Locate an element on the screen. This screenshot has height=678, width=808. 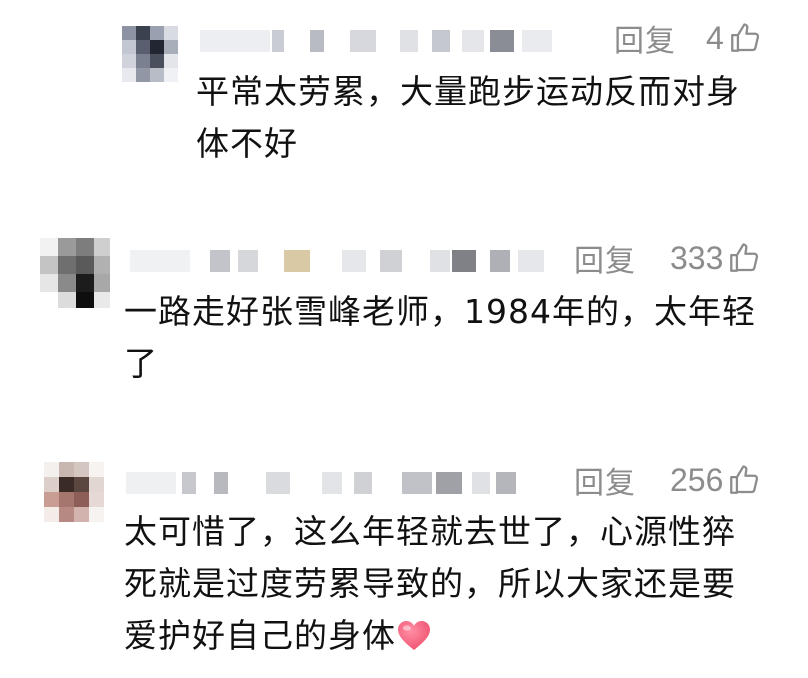
comment-line: 平常太劳累，大量跑步运动反而对身 is located at coordinates (468, 91).